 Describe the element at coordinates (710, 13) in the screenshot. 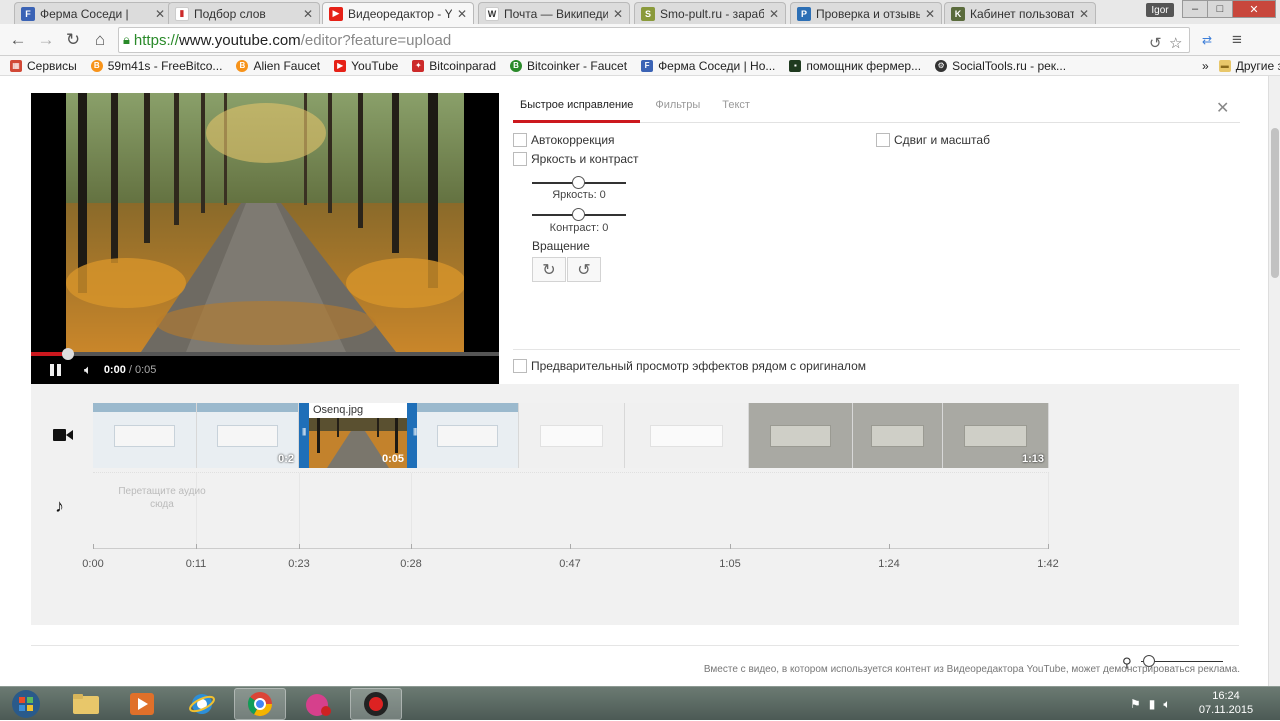

I see `browser-tab: S Smo-pult.ru - зараб ✕` at that location.